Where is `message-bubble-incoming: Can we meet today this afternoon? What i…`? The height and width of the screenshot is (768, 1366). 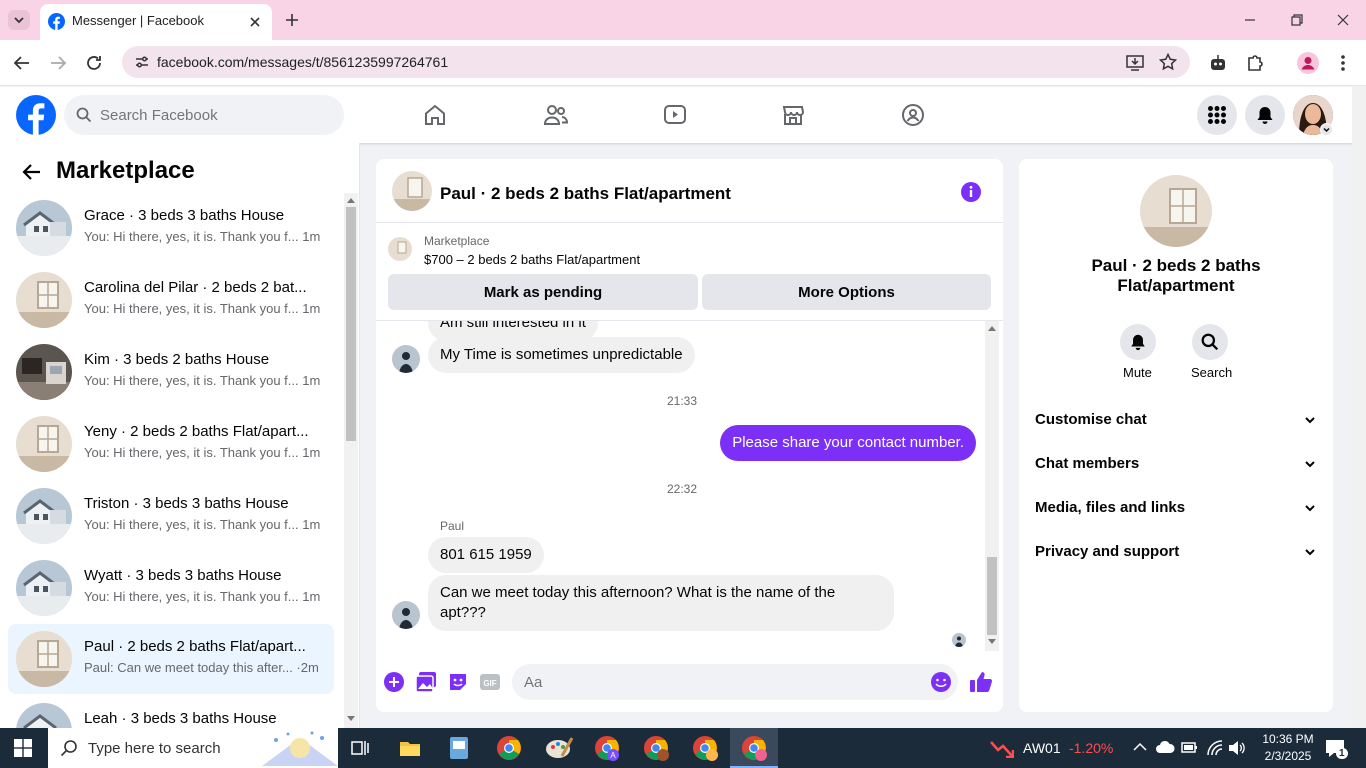
message-bubble-incoming: Can we meet today this afternoon? What i… is located at coordinates (661, 603).